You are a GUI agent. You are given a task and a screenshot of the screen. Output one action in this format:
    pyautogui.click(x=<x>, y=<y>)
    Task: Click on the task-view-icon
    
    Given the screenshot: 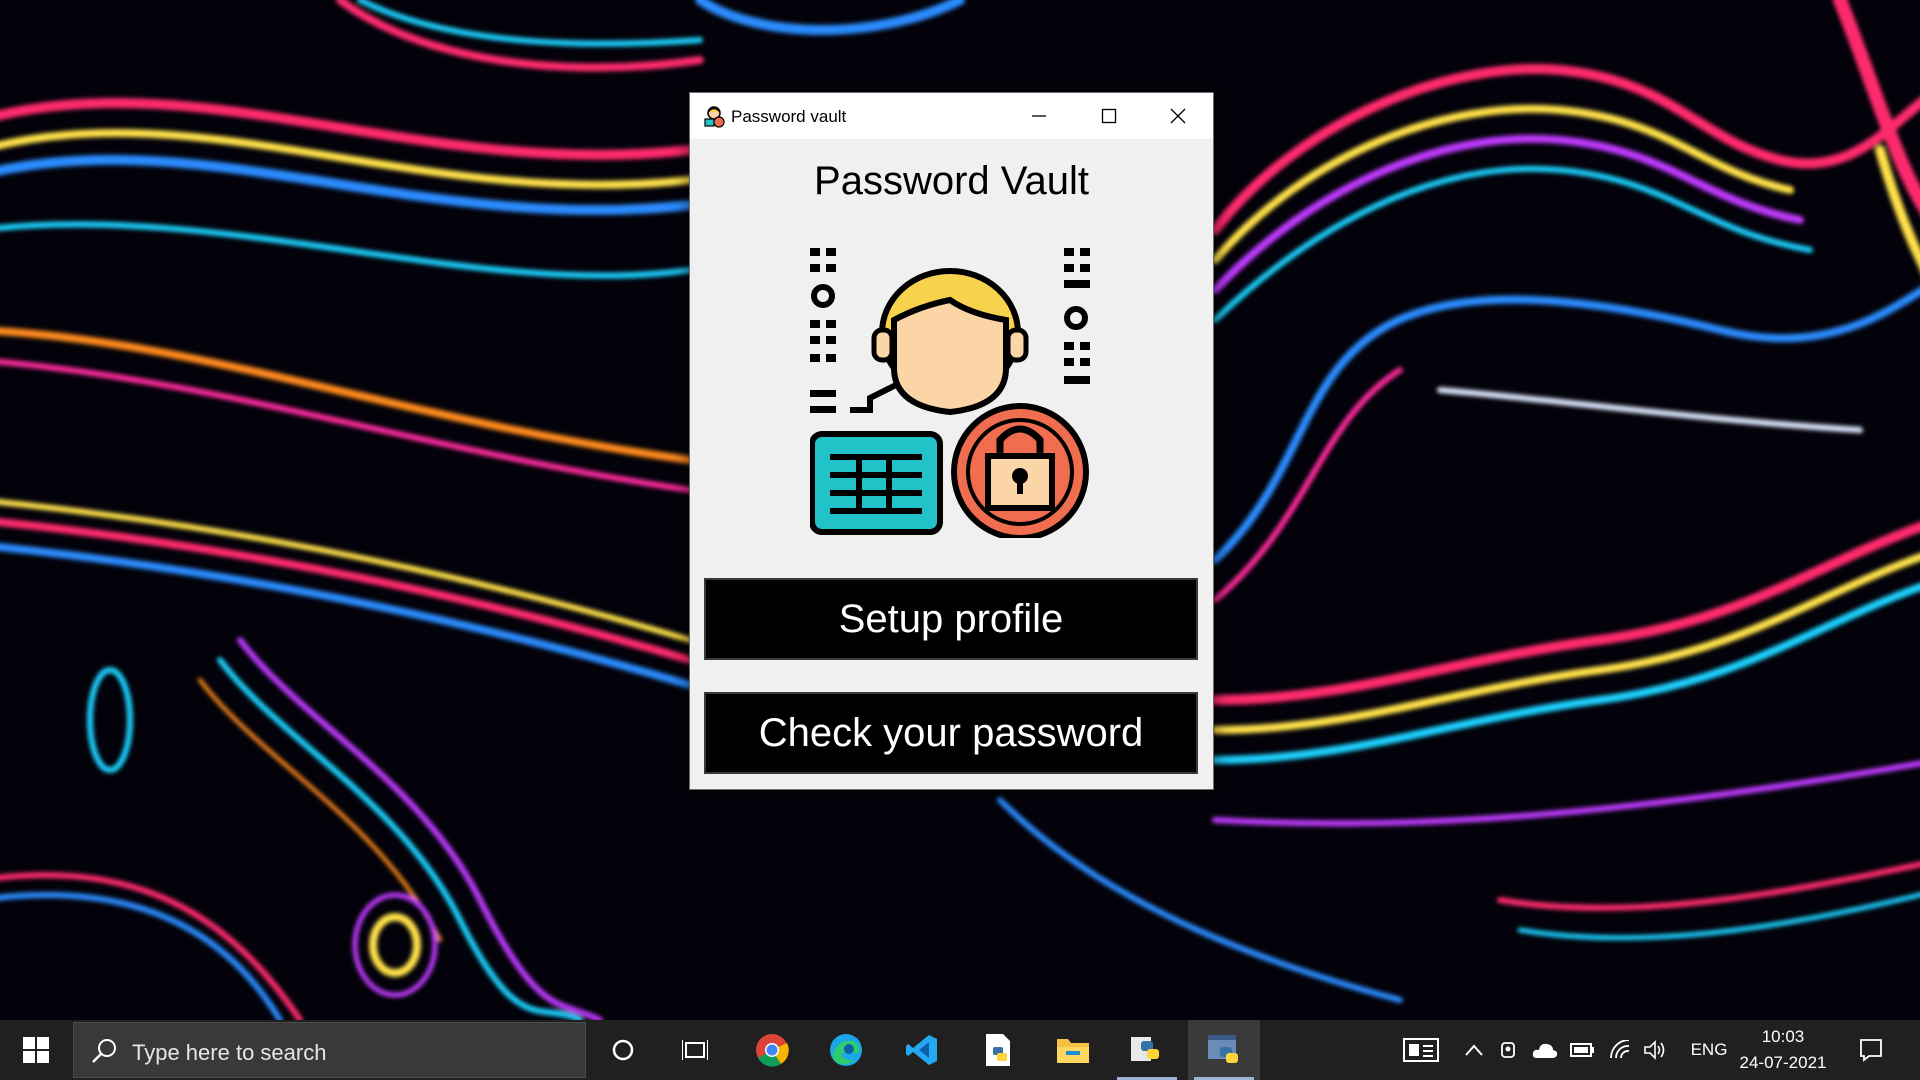 What is the action you would take?
    pyautogui.click(x=695, y=1050)
    